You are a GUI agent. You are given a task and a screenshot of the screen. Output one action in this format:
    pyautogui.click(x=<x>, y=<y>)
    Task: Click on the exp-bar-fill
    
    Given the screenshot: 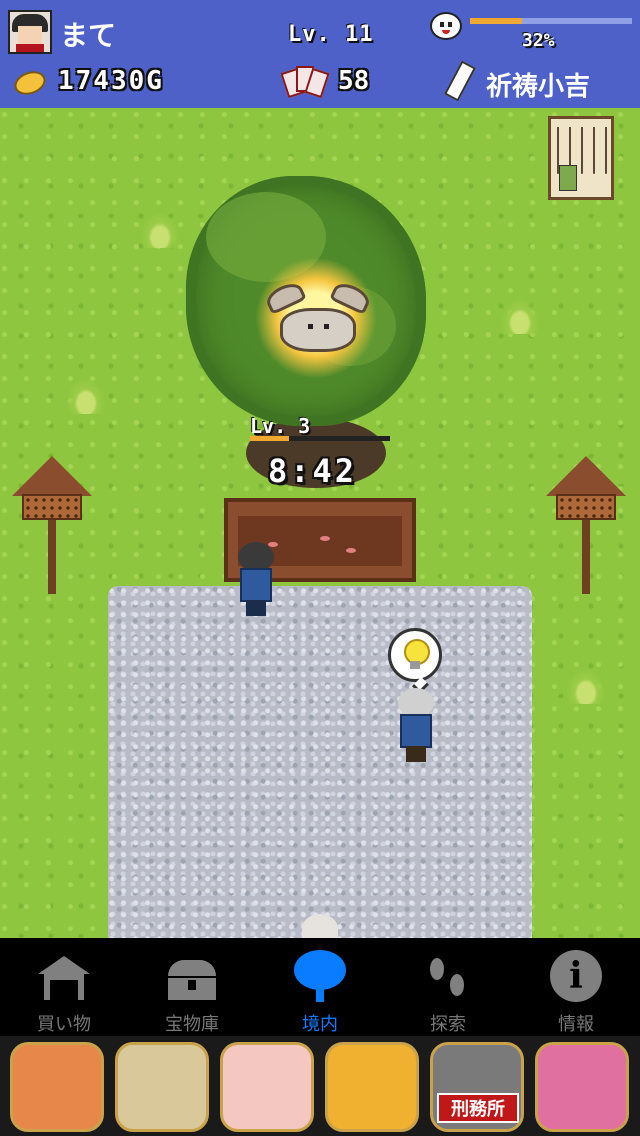 What is the action you would take?
    pyautogui.click(x=496, y=21)
    